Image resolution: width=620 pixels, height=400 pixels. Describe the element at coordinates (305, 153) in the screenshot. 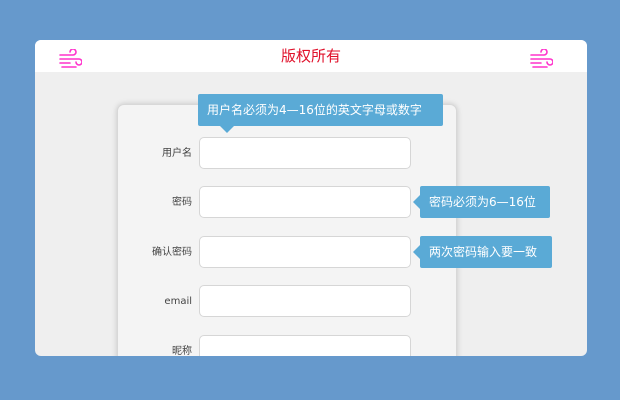

I see `username-input` at that location.